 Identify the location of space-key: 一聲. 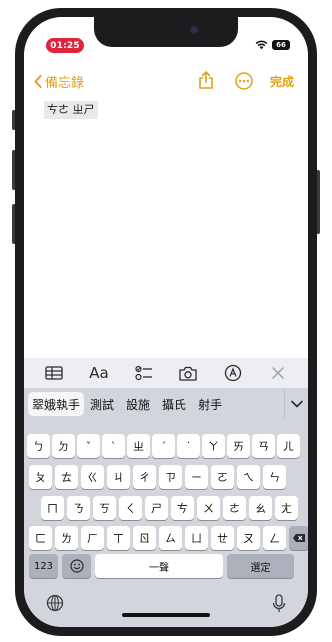
(159, 566).